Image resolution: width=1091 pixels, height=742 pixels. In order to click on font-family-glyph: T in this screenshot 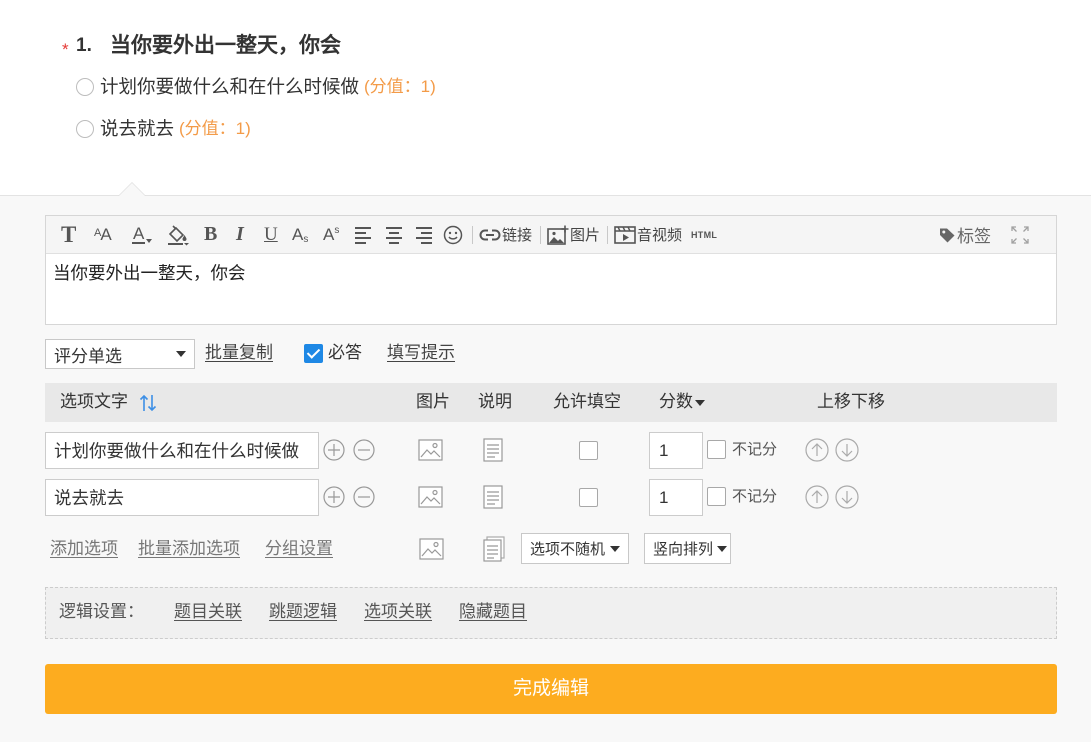, I will do `click(69, 234)`.